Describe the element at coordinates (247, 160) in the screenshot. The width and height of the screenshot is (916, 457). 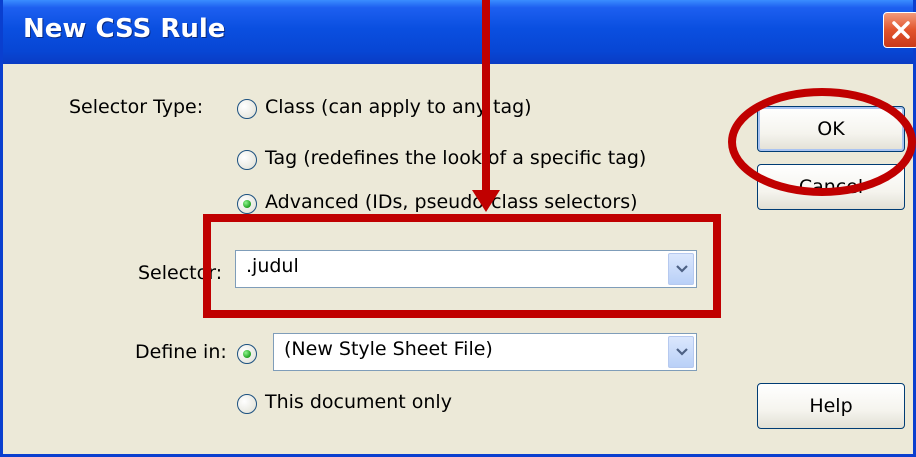
I see `radio-tag` at that location.